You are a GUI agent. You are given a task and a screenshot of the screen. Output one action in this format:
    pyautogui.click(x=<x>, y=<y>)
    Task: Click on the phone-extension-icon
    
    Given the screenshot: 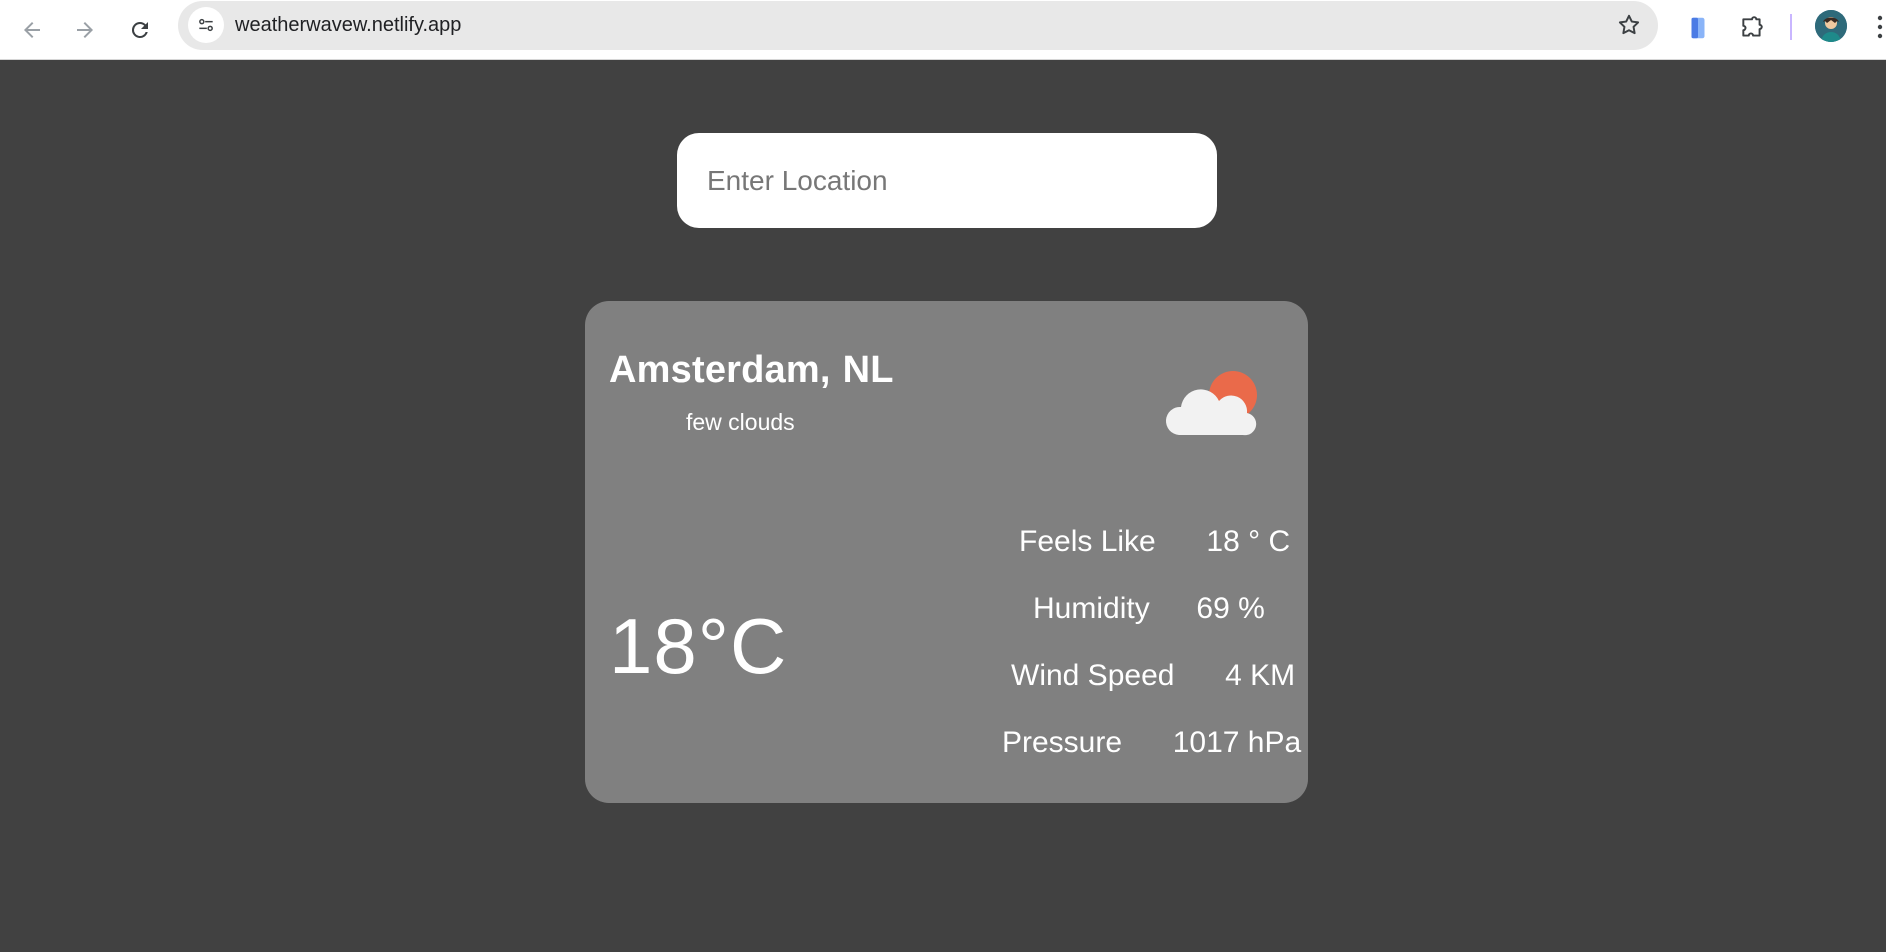 What is the action you would take?
    pyautogui.click(x=1698, y=28)
    